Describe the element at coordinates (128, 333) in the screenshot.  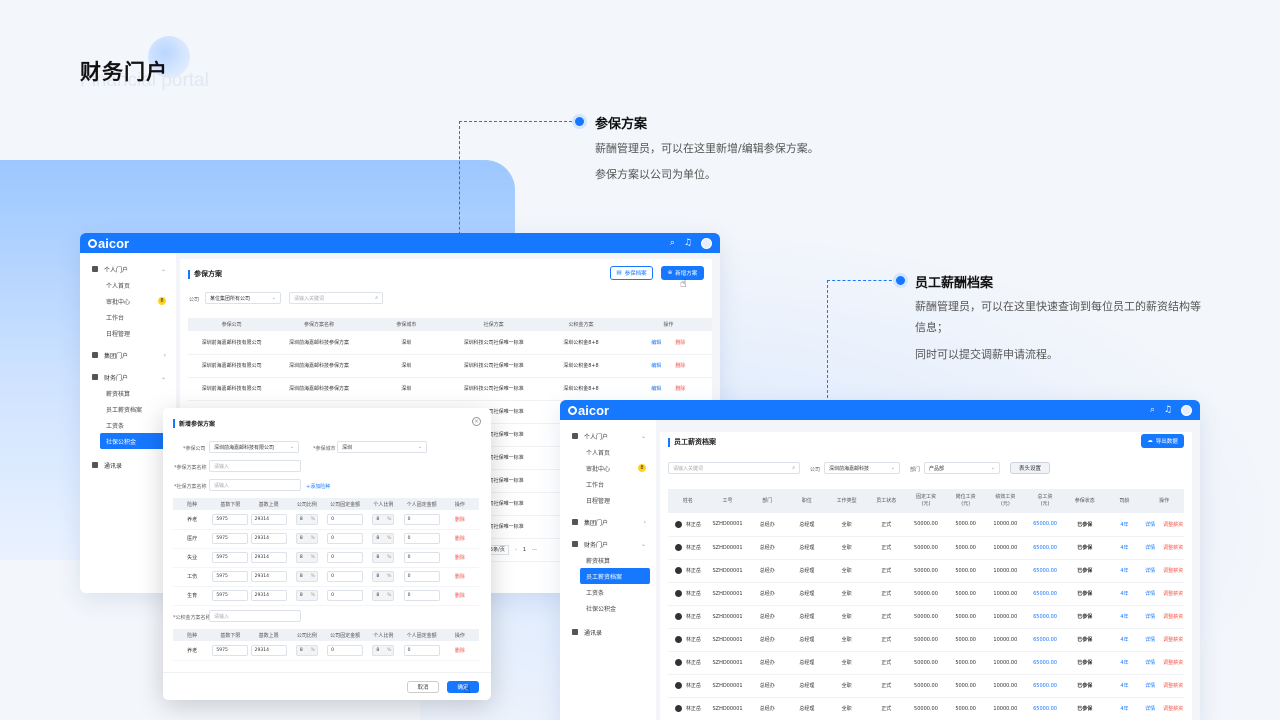
I see `sidebar-item-schedule: 日程管理` at that location.